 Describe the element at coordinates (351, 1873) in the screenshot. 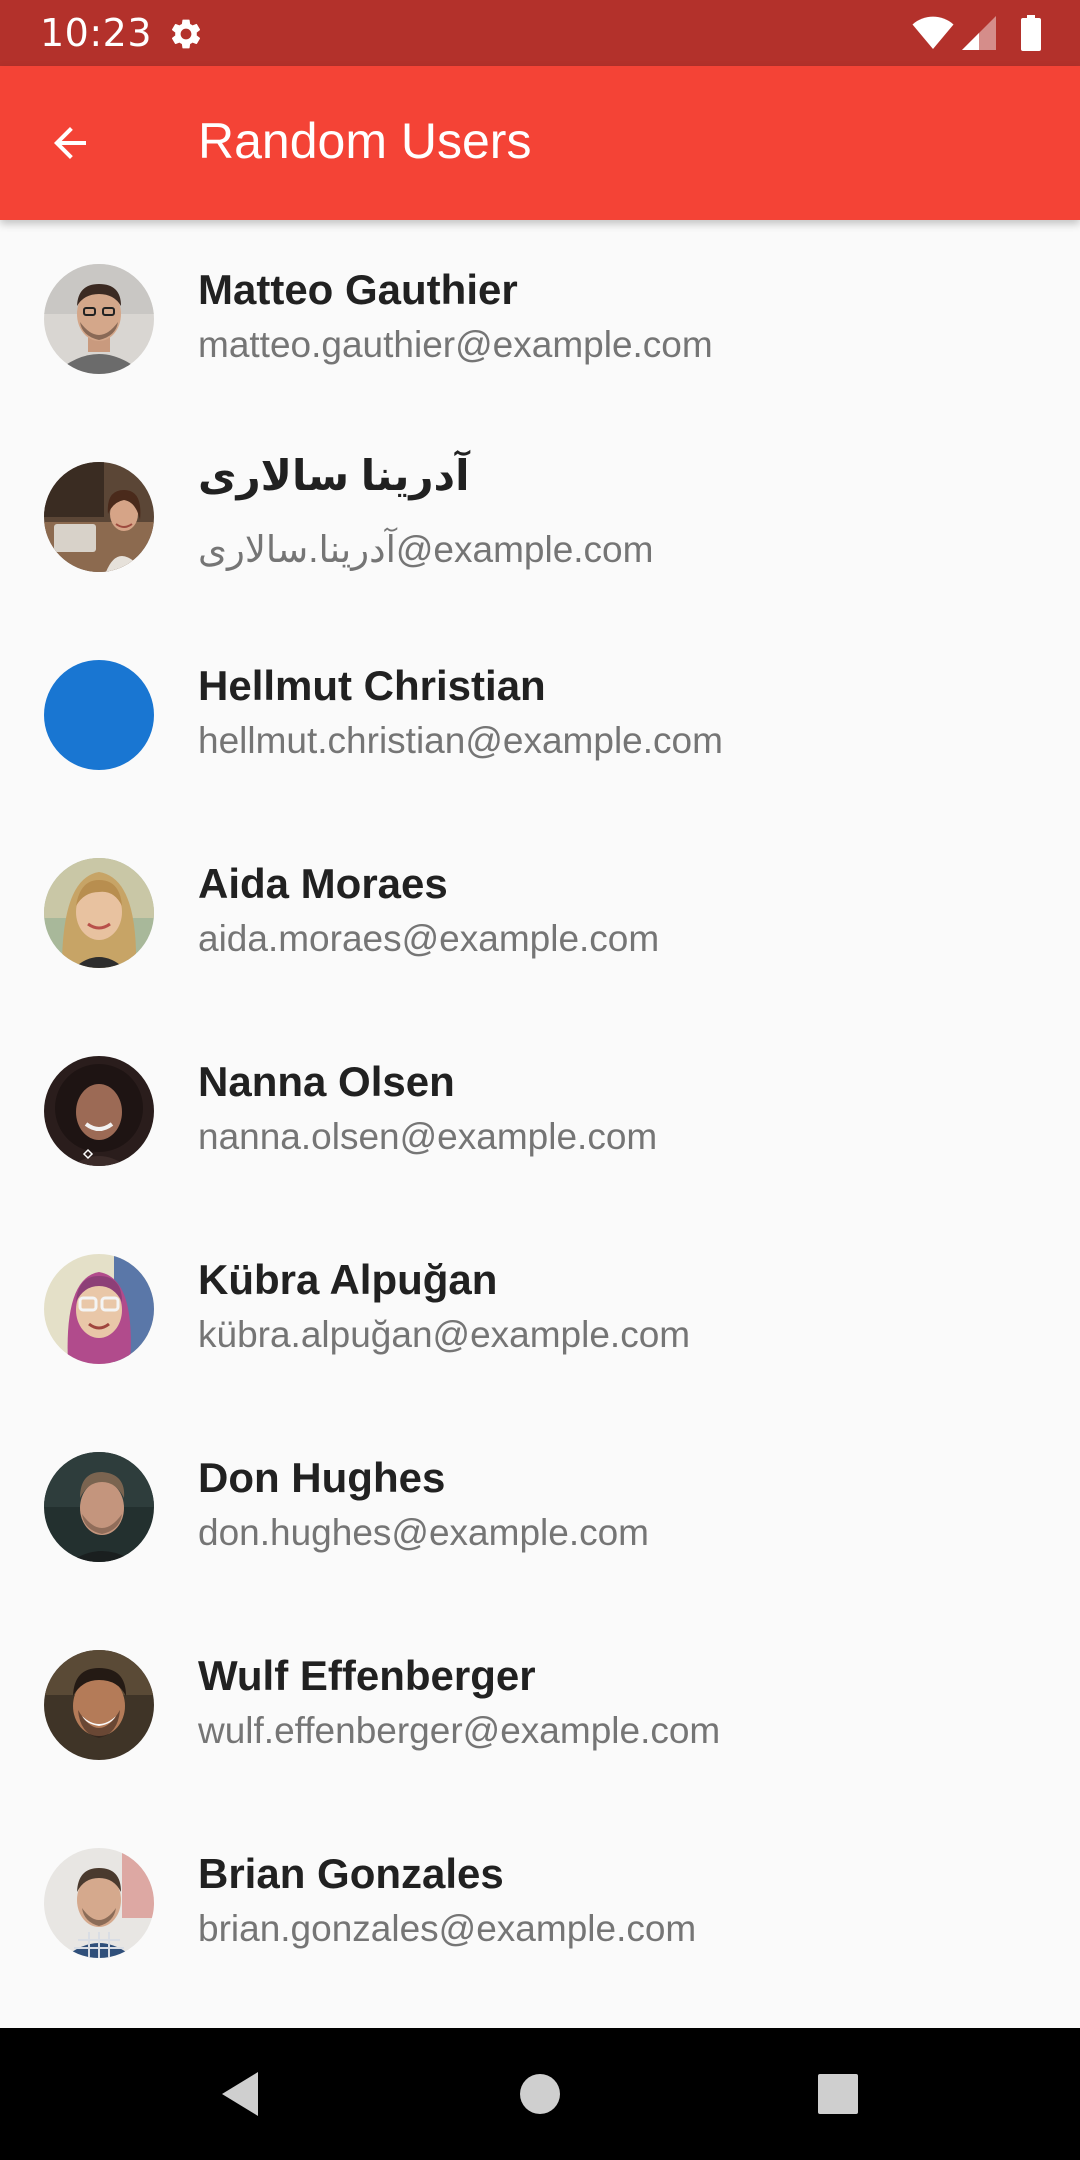

I see `user-name: Brian Gonzales` at that location.